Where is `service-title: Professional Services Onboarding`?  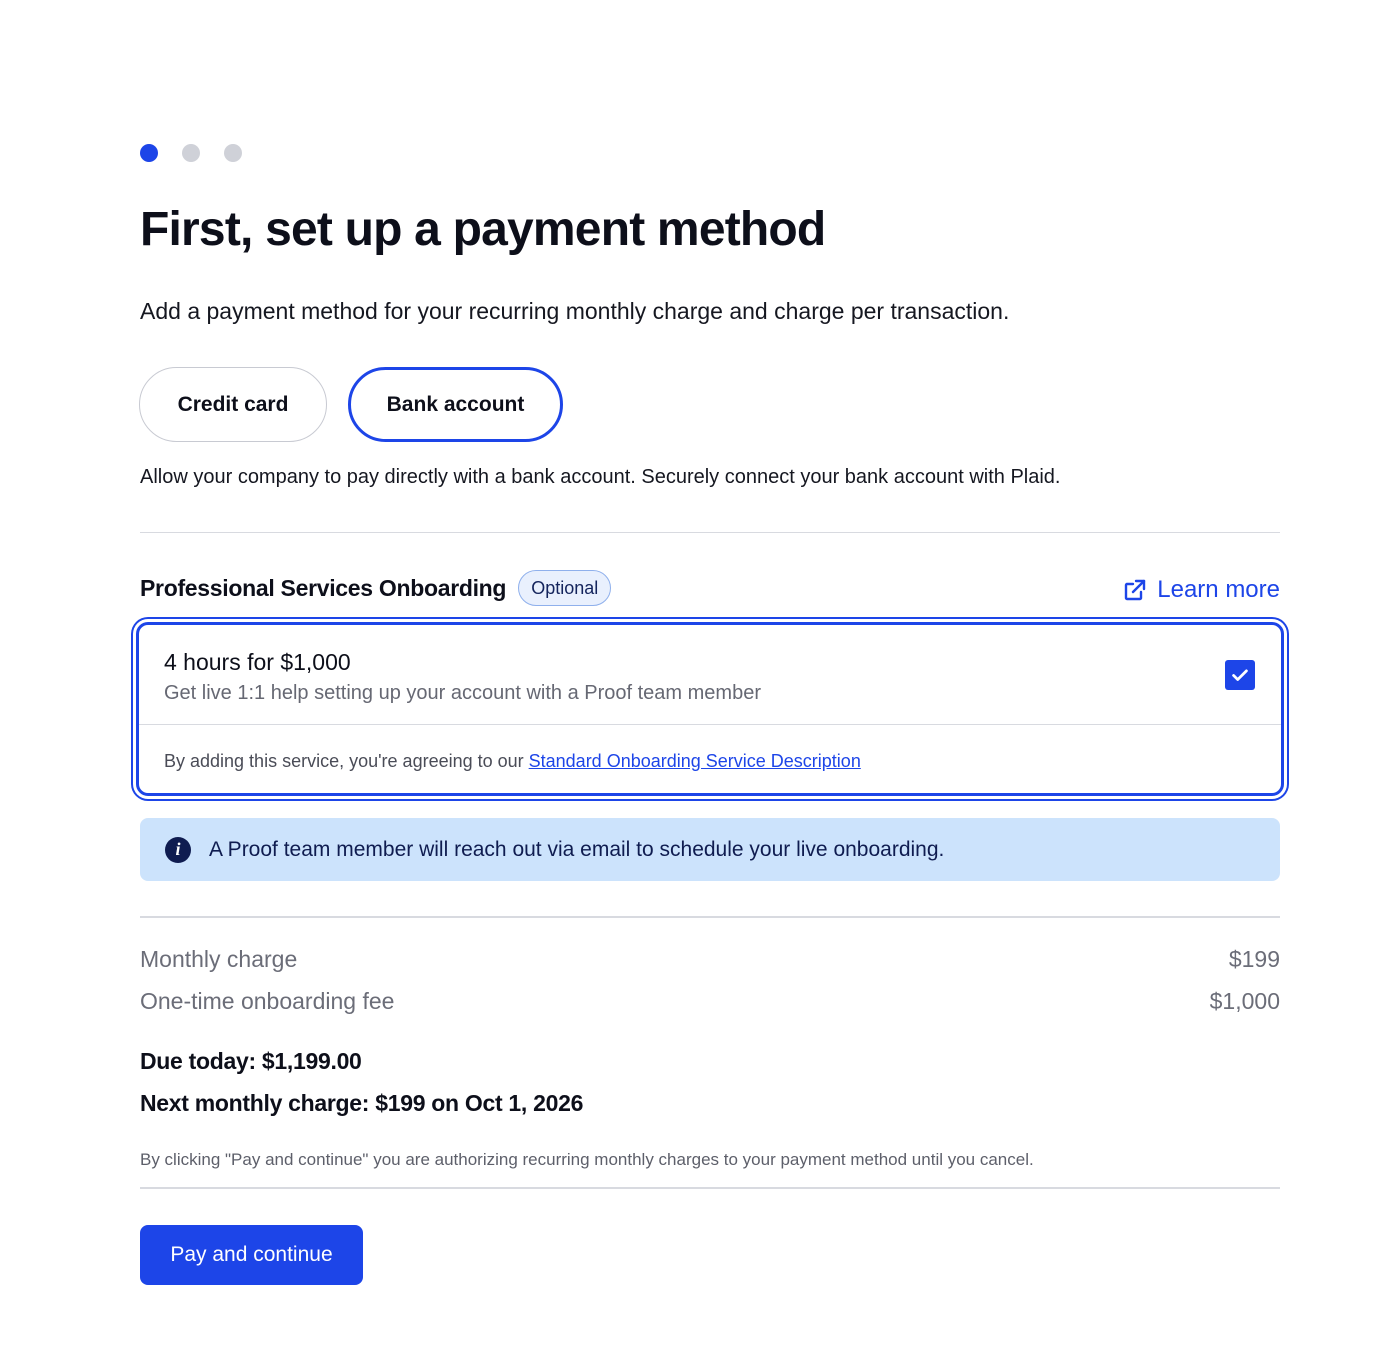
service-title: Professional Services Onboarding is located at coordinates (323, 587).